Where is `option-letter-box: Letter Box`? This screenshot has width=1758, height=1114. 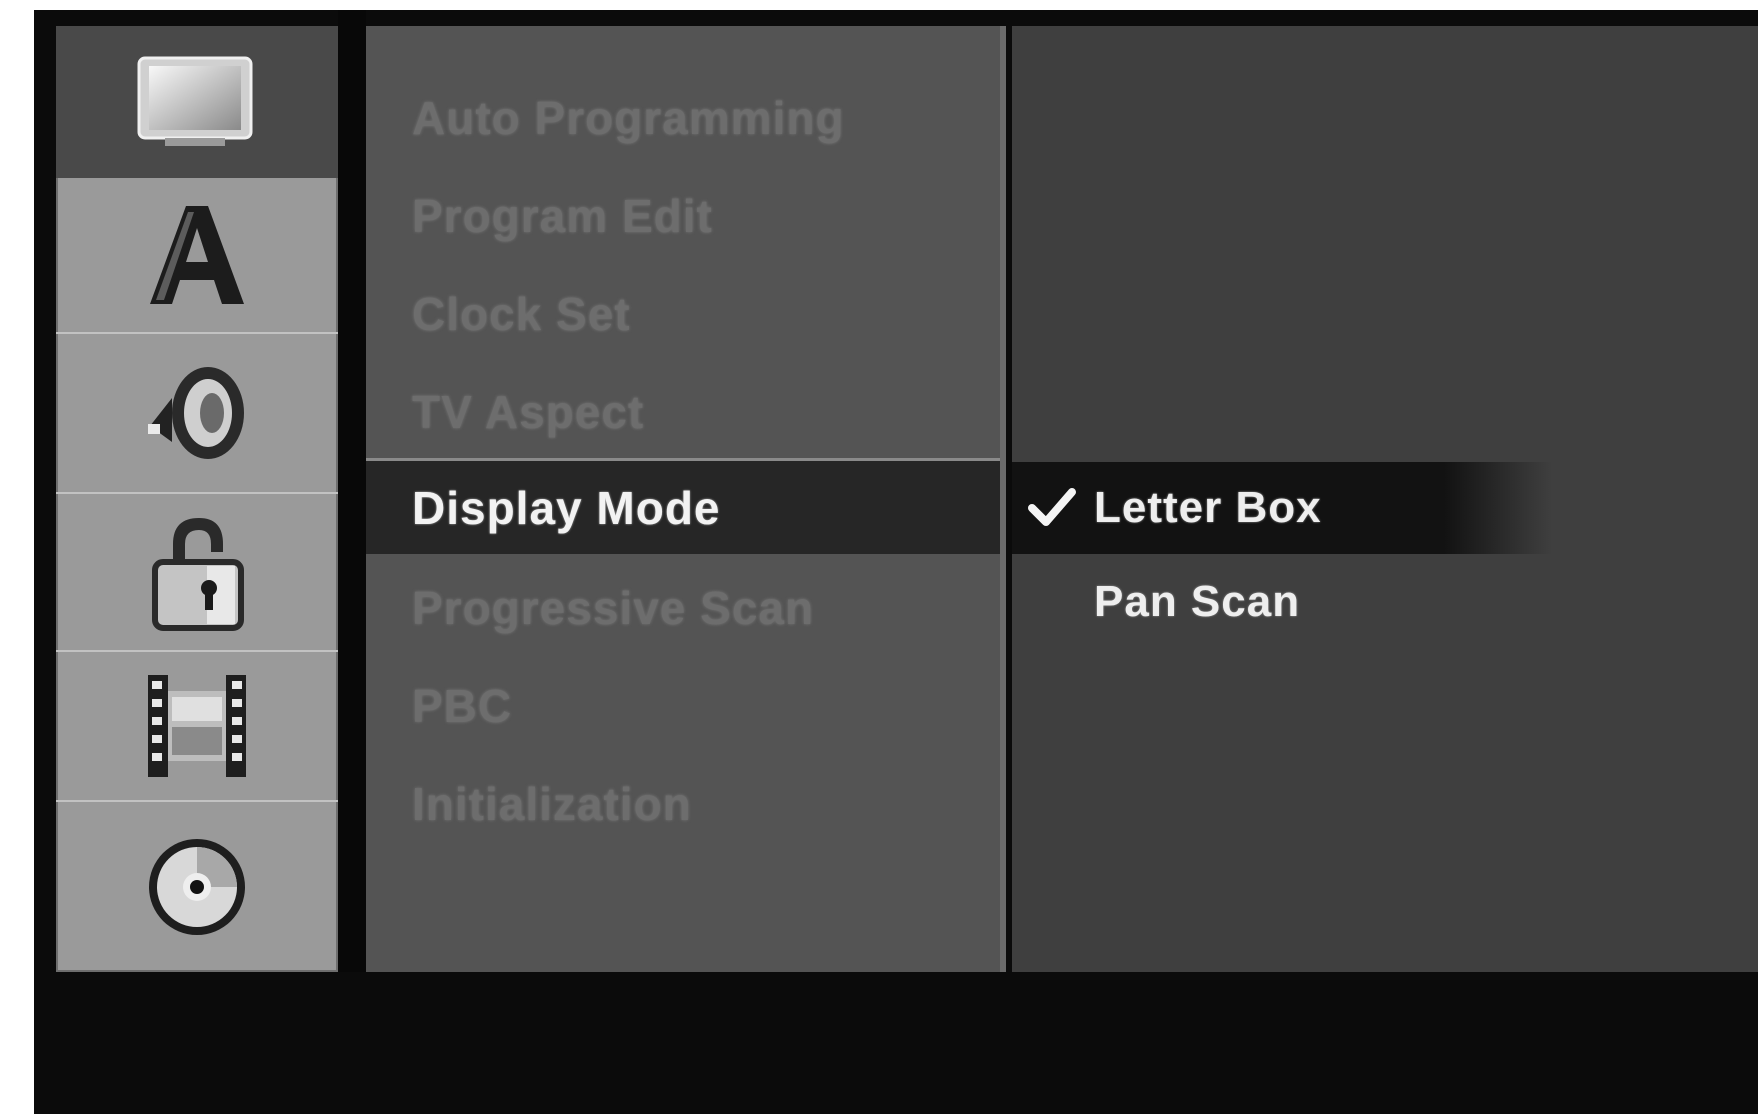
option-letter-box: Letter Box is located at coordinates (1282, 508).